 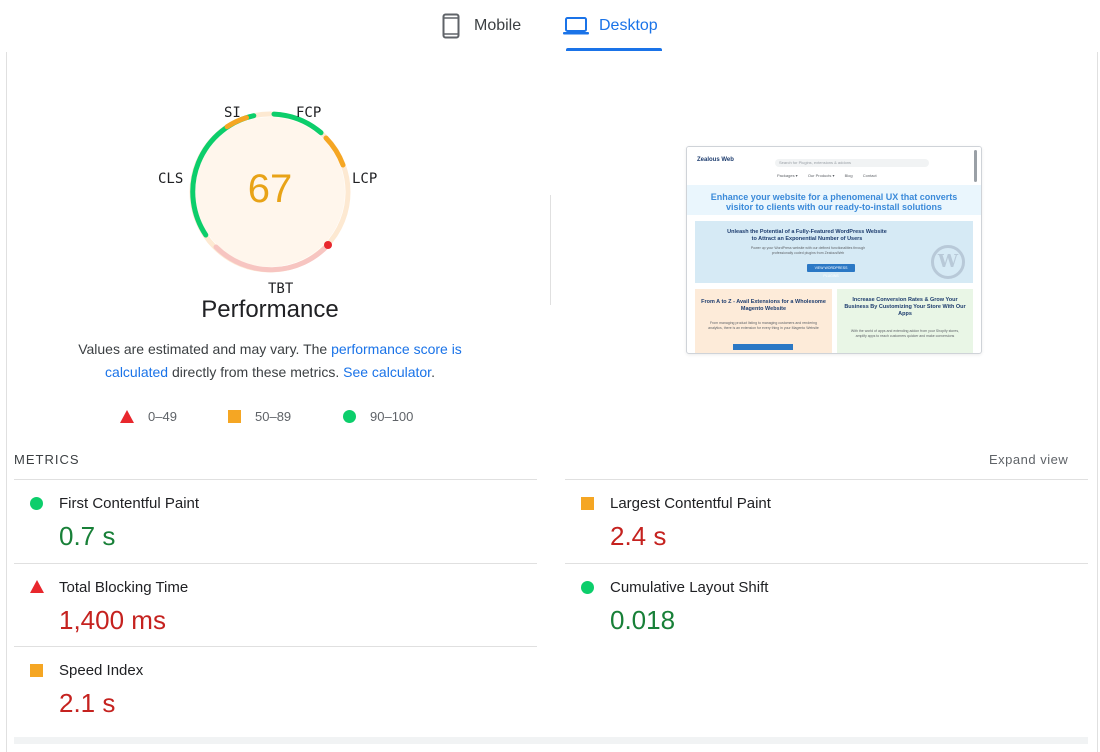 What do you see at coordinates (87, 536) in the screenshot?
I see `metric-value: 0.7 s` at bounding box center [87, 536].